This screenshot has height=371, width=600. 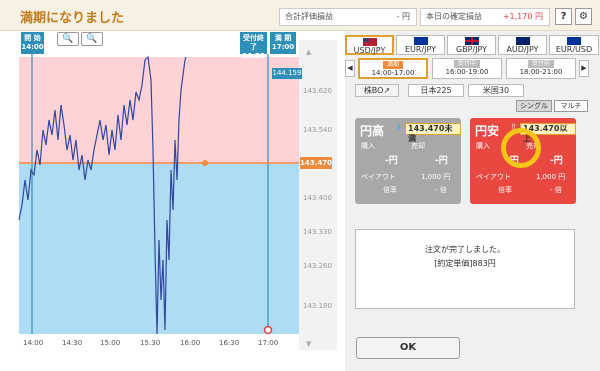 I want to click on currency-eurjpy: EUR/JPY, so click(x=420, y=45).